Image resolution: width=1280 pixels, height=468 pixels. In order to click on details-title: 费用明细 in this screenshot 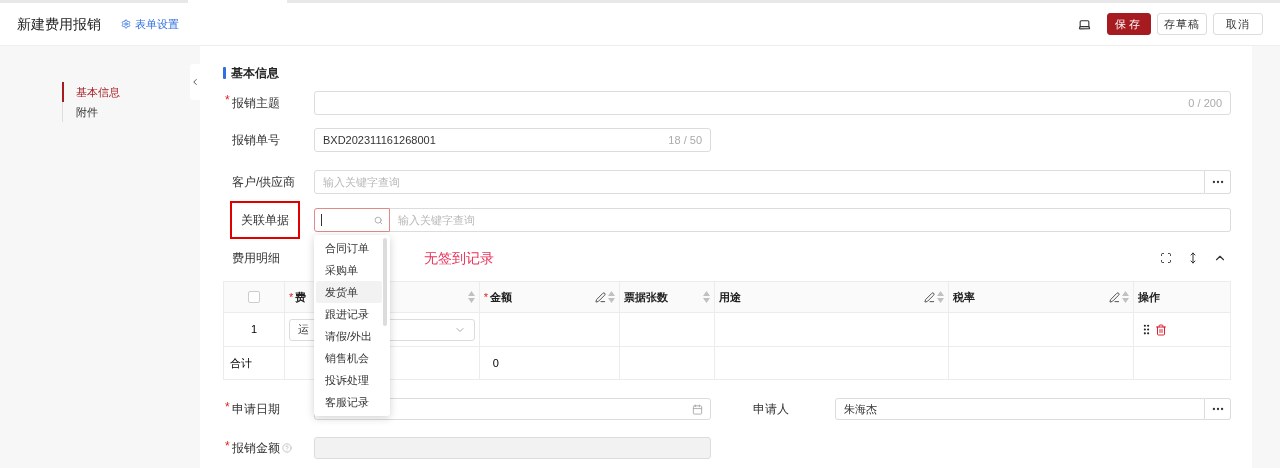, I will do `click(256, 258)`.